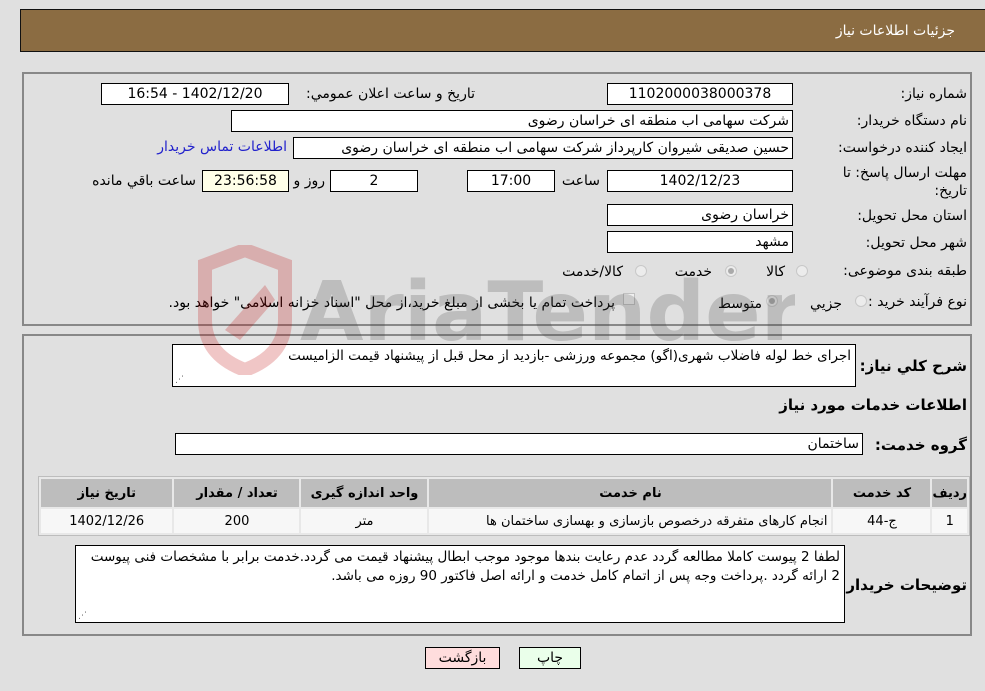 This screenshot has width=985, height=691. I want to click on buyer-org-label: نام دستگاه خریدار:, so click(911, 121).